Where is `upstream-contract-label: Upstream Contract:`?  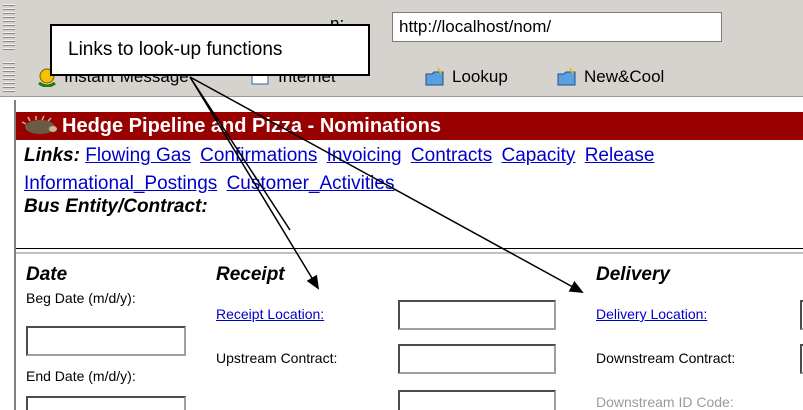 upstream-contract-label: Upstream Contract: is located at coordinates (277, 358).